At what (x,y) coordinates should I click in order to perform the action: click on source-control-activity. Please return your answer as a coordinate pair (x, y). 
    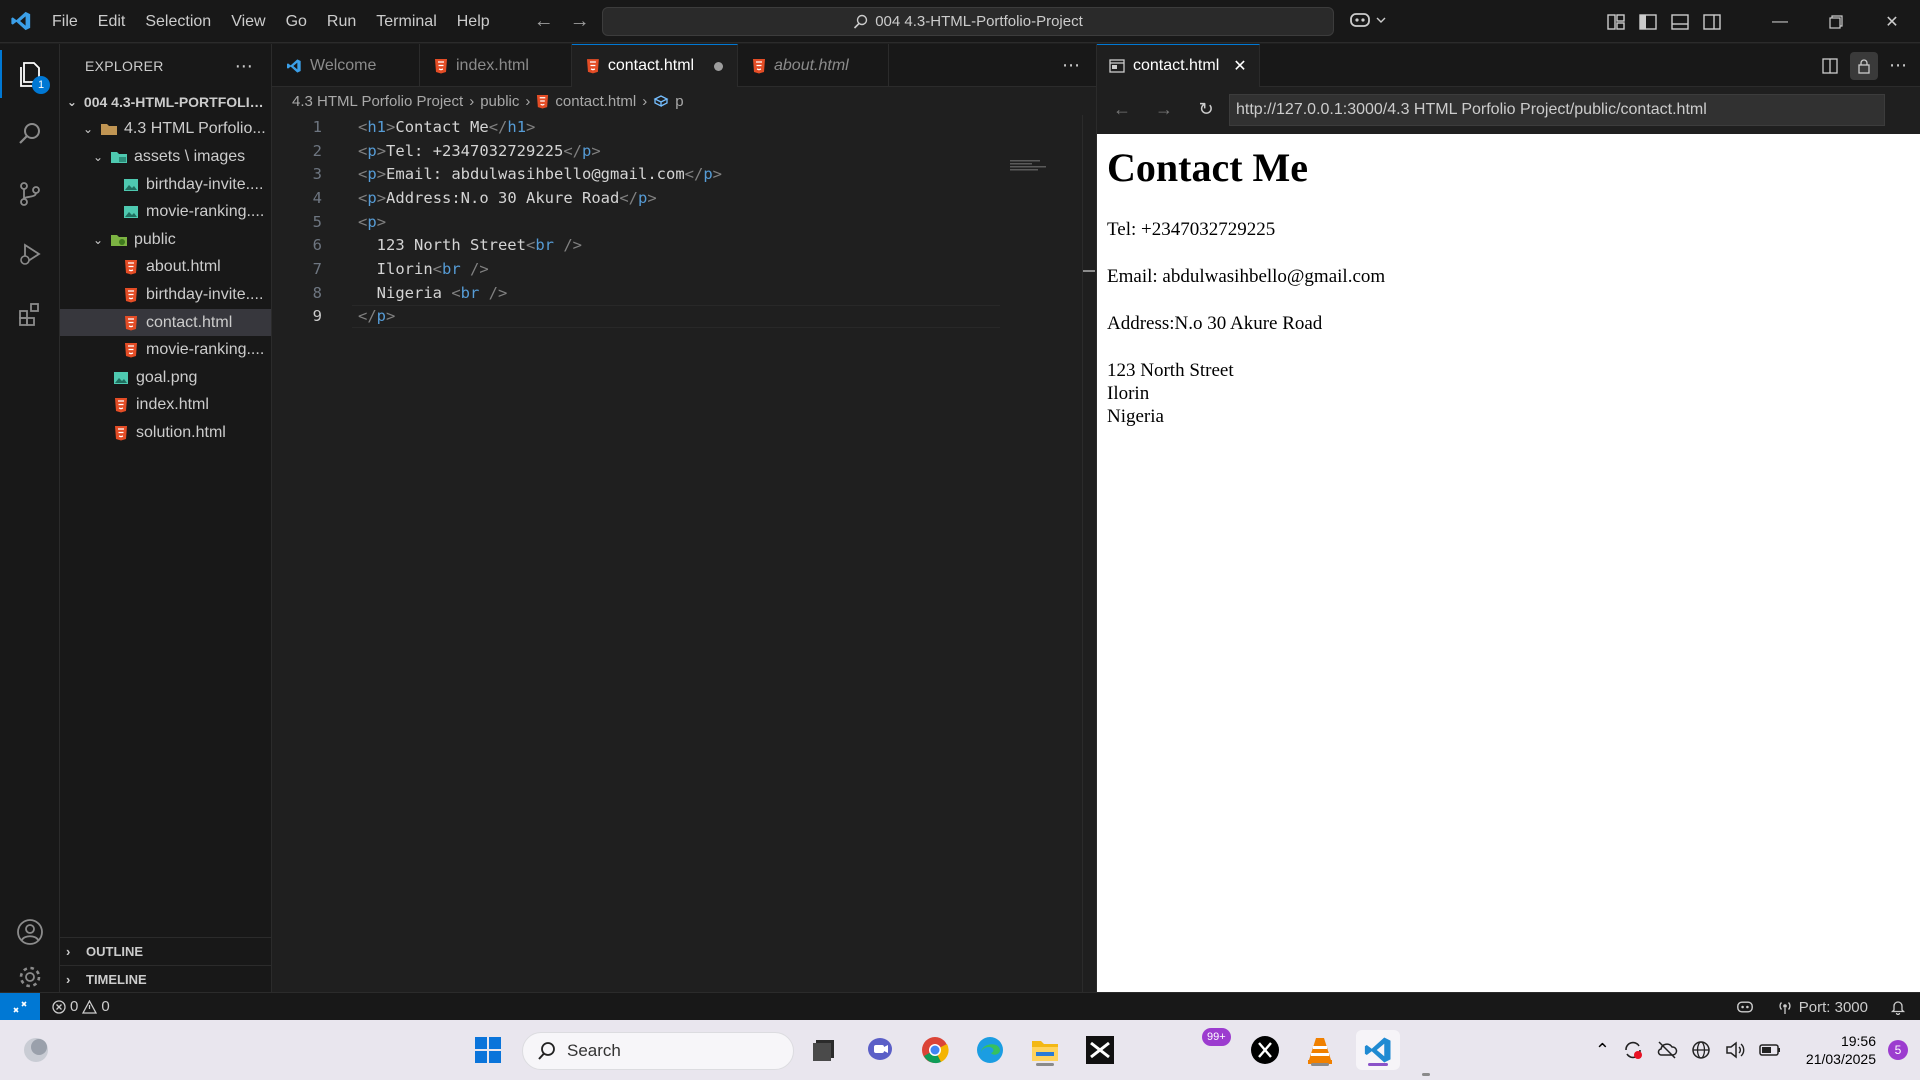
    Looking at the image, I should click on (30, 194).